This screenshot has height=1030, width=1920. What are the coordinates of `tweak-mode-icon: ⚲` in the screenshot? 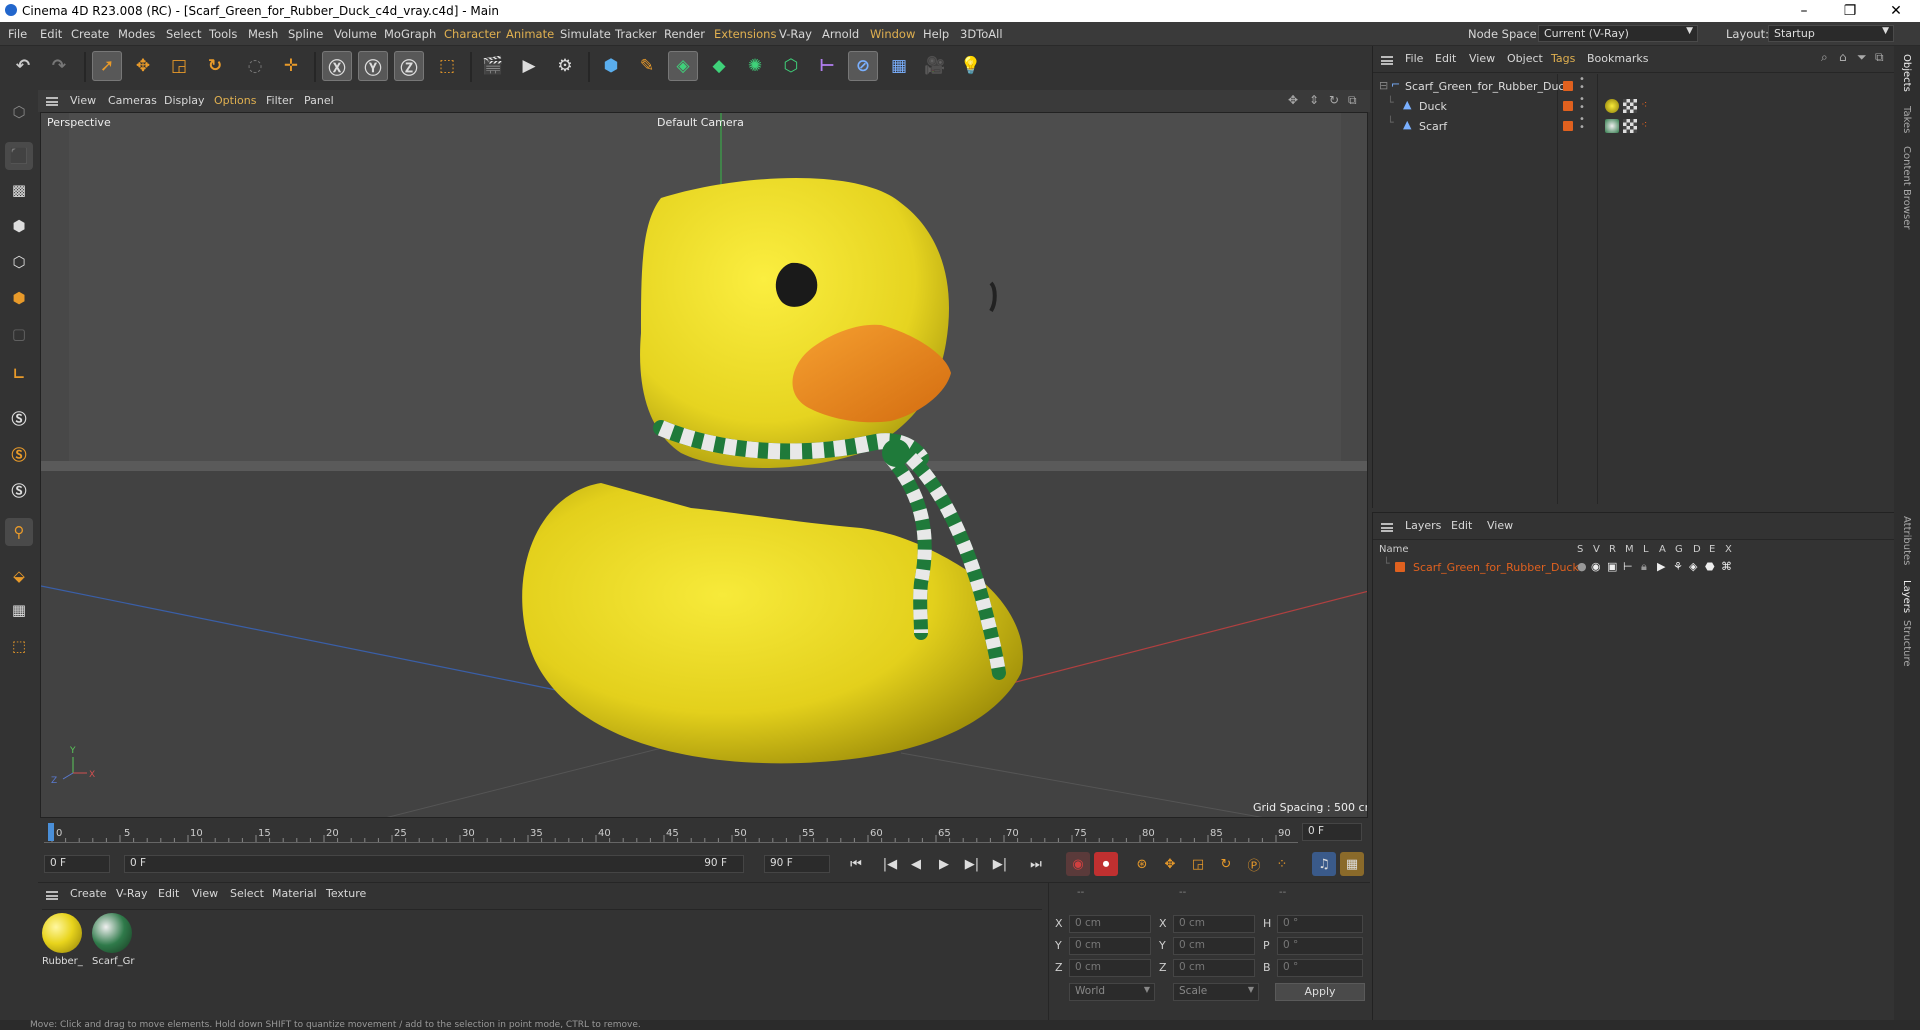 It's located at (19, 532).